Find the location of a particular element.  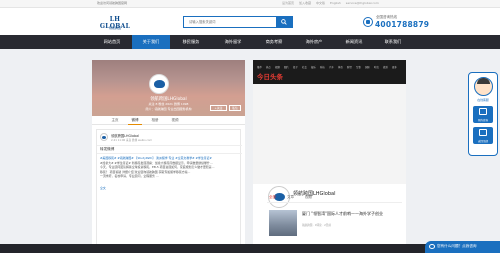

chat-button: 您有什么问题？点我咨询 is located at coordinates (462, 247).